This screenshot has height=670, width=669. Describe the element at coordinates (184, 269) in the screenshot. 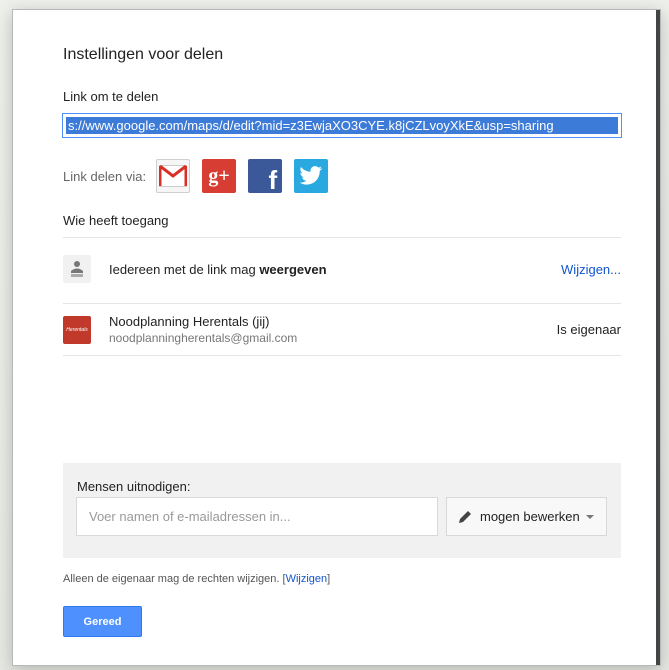

I see `link-access-prefix: Iedereen met de link mag` at that location.